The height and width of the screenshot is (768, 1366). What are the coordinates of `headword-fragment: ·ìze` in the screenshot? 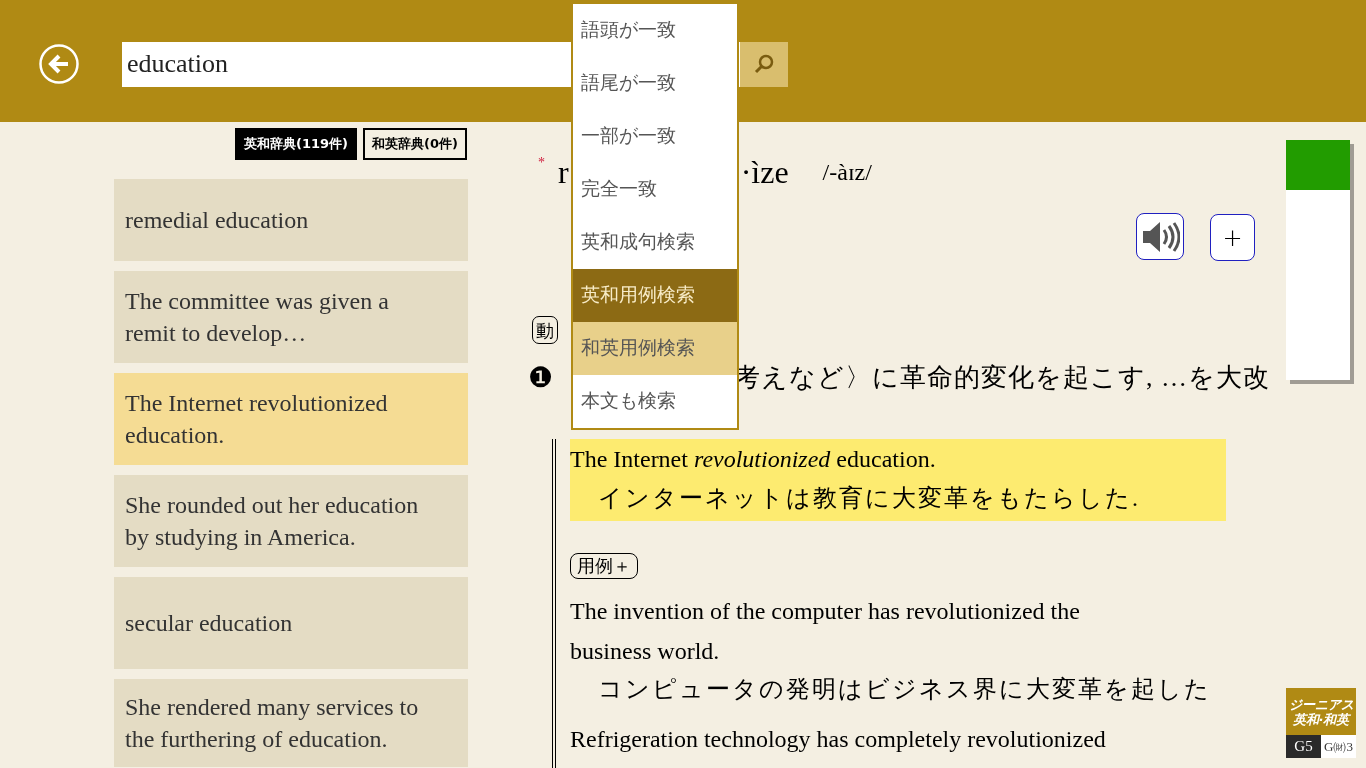 It's located at (764, 172).